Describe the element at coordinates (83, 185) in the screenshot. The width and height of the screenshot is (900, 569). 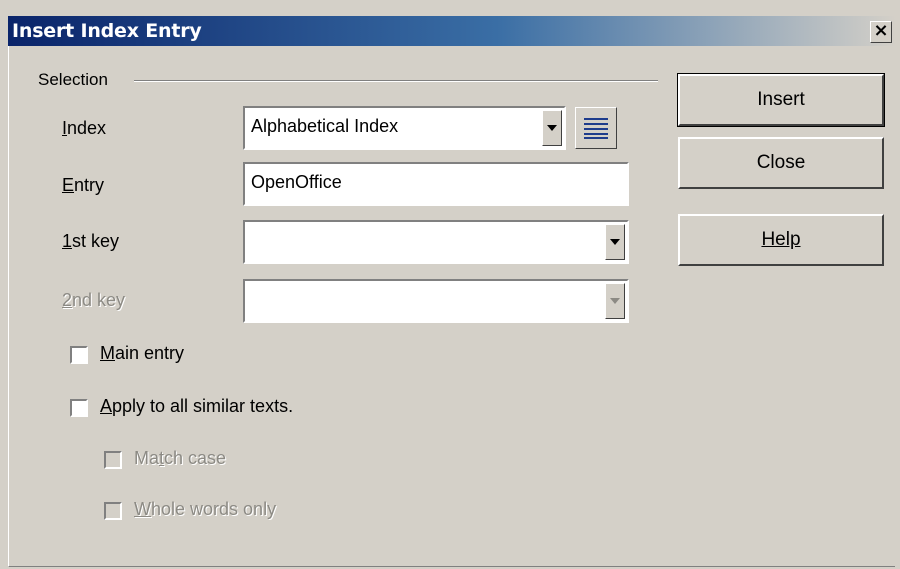
I see `entry-label: Entry` at that location.